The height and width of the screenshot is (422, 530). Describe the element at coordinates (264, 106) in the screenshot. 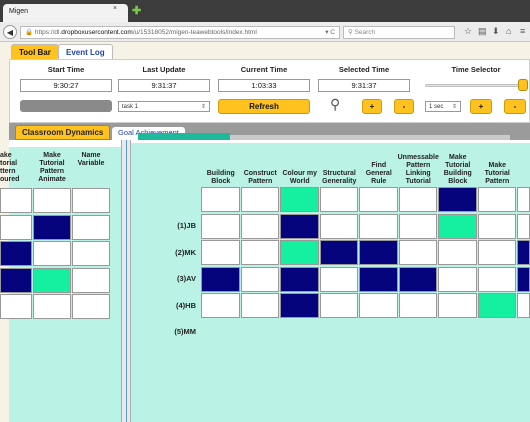

I see `refresh-button: Refresh` at that location.